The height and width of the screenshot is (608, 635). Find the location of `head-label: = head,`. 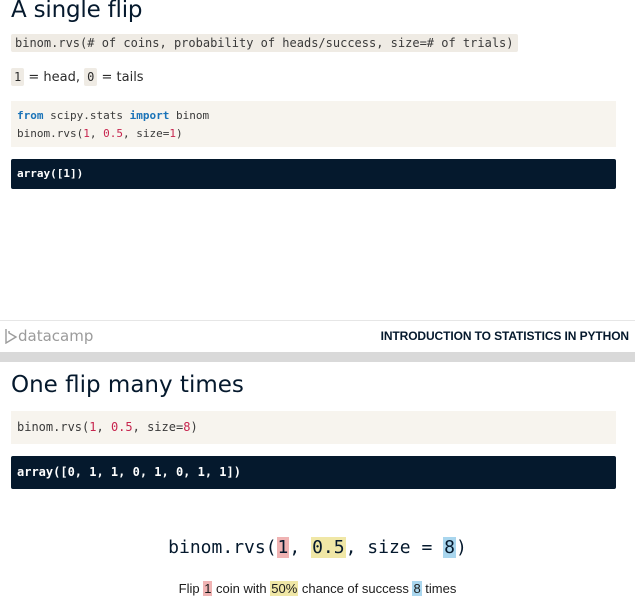

head-label: = head, is located at coordinates (54, 77).